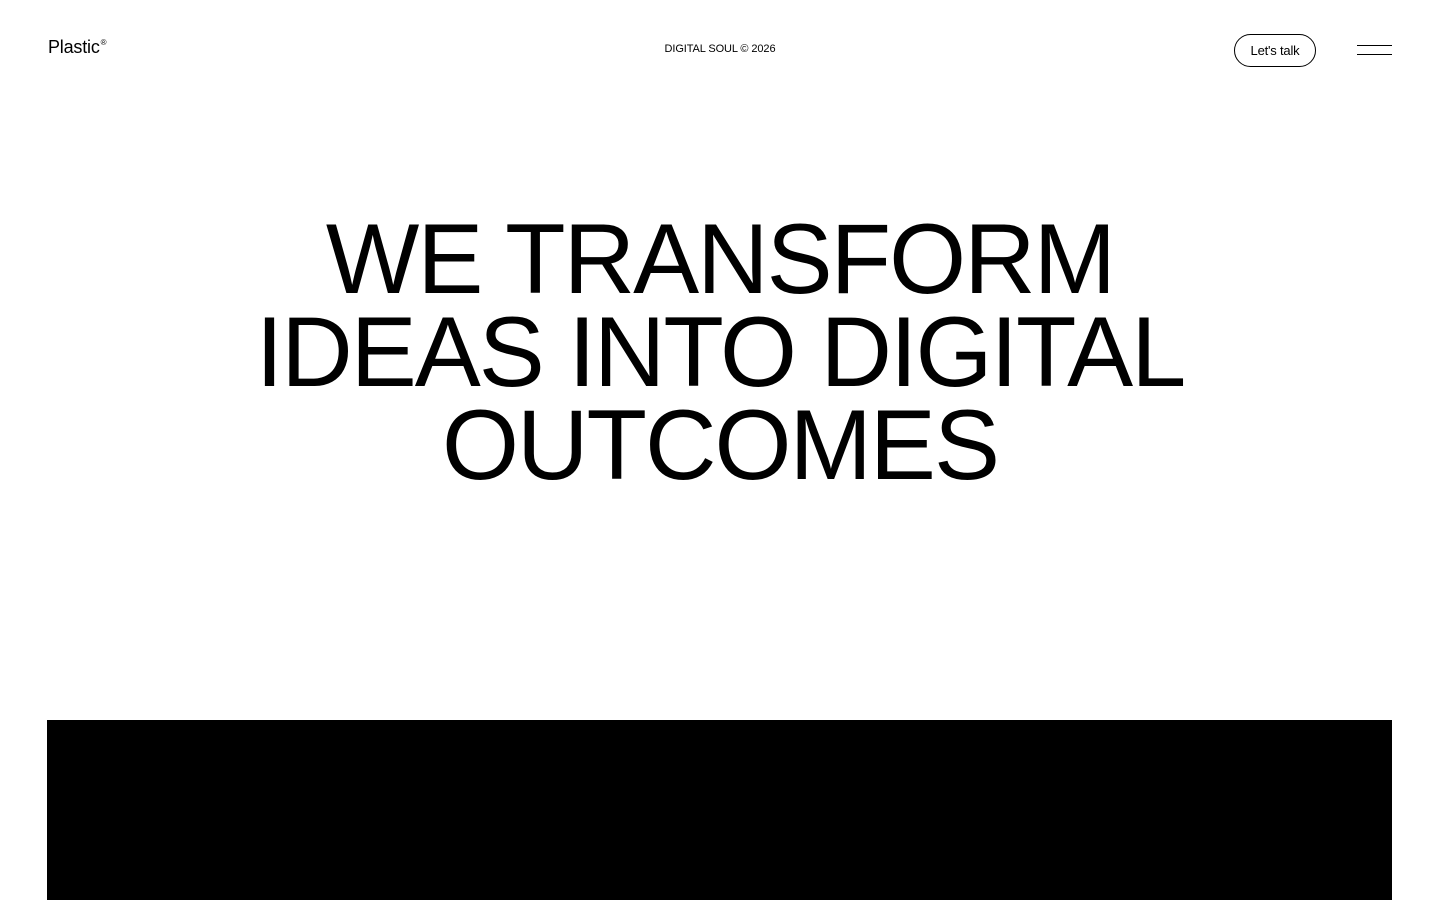 The width and height of the screenshot is (1440, 900). I want to click on hero-line-1: WE TRANSFORM, so click(720, 258).